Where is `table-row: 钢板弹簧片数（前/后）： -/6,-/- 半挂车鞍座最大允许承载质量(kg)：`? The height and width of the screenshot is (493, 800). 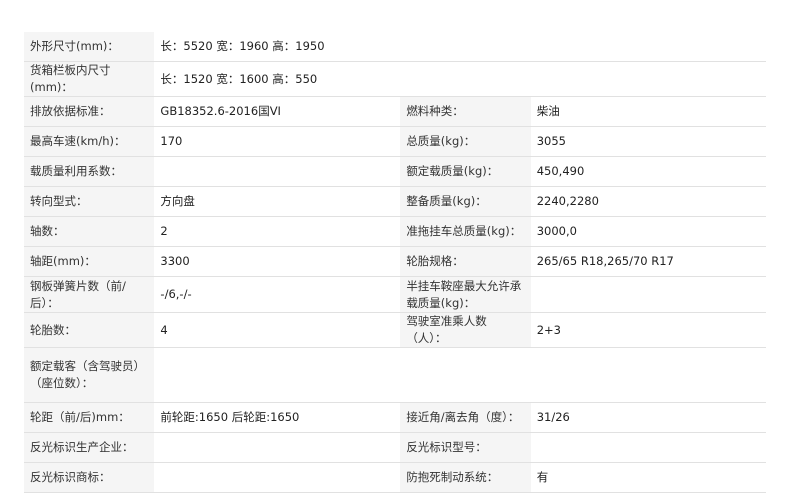 table-row: 钢板弹簧片数（前/后）： -/6,-/- 半挂车鞍座最大允许承载质量(kg)： is located at coordinates (395, 294).